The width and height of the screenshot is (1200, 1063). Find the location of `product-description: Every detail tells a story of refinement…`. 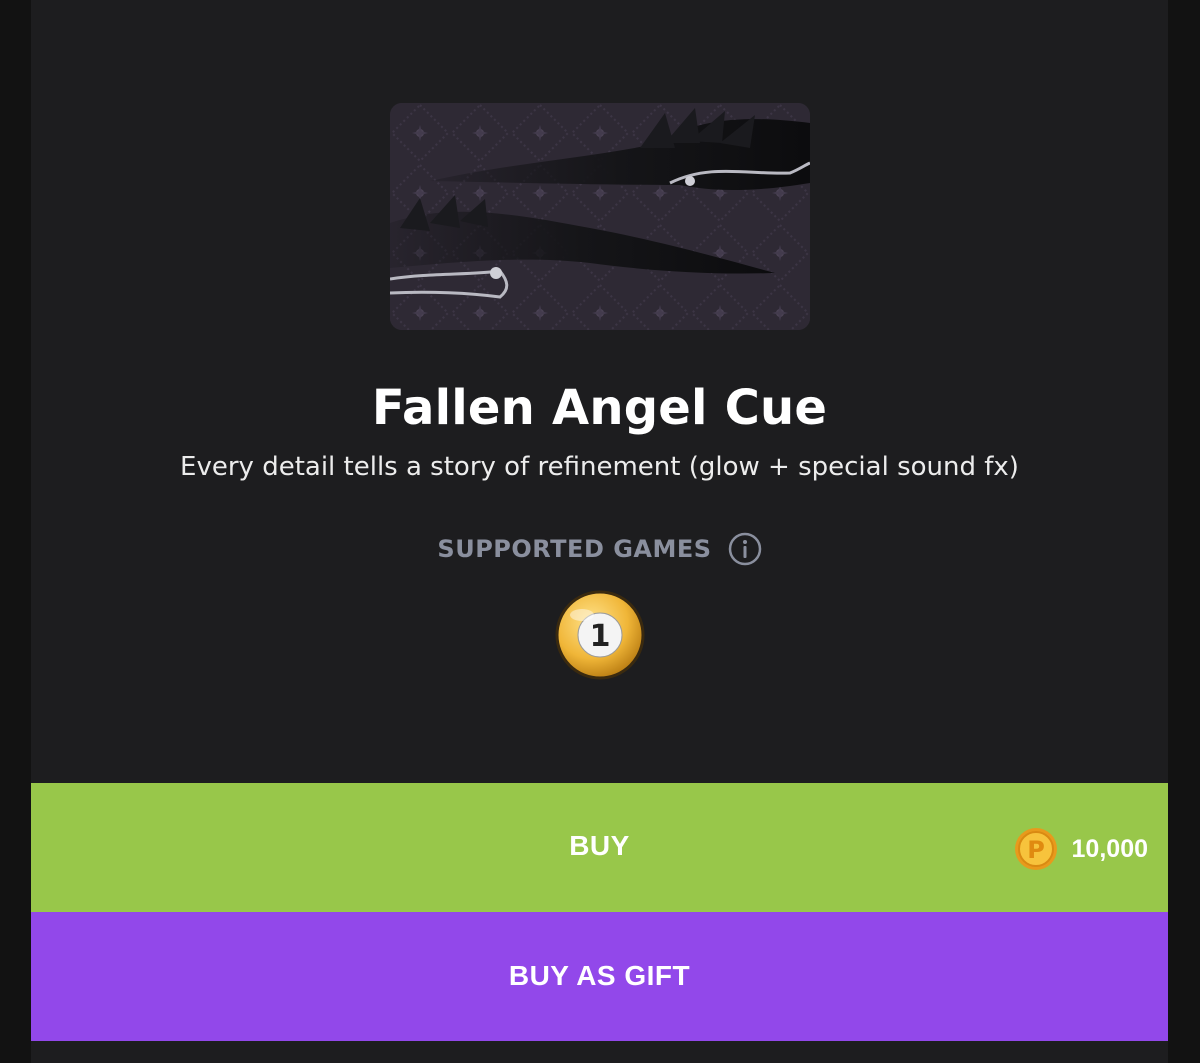

product-description: Every detail tells a story of refinement… is located at coordinates (599, 467).